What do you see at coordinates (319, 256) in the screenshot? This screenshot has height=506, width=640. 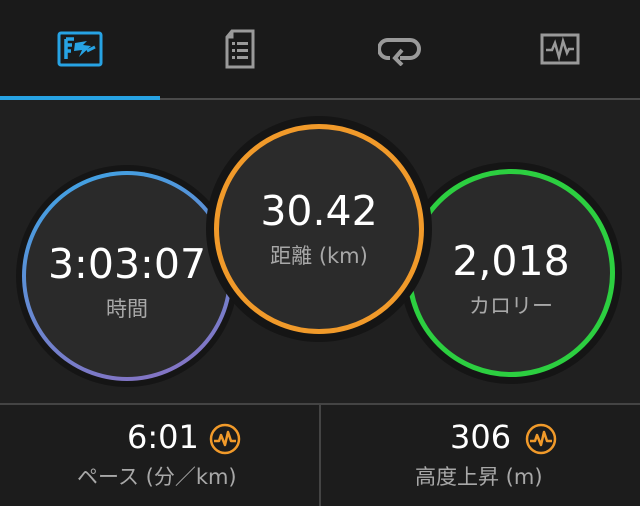 I see `distance-label: 距離 (km)` at bounding box center [319, 256].